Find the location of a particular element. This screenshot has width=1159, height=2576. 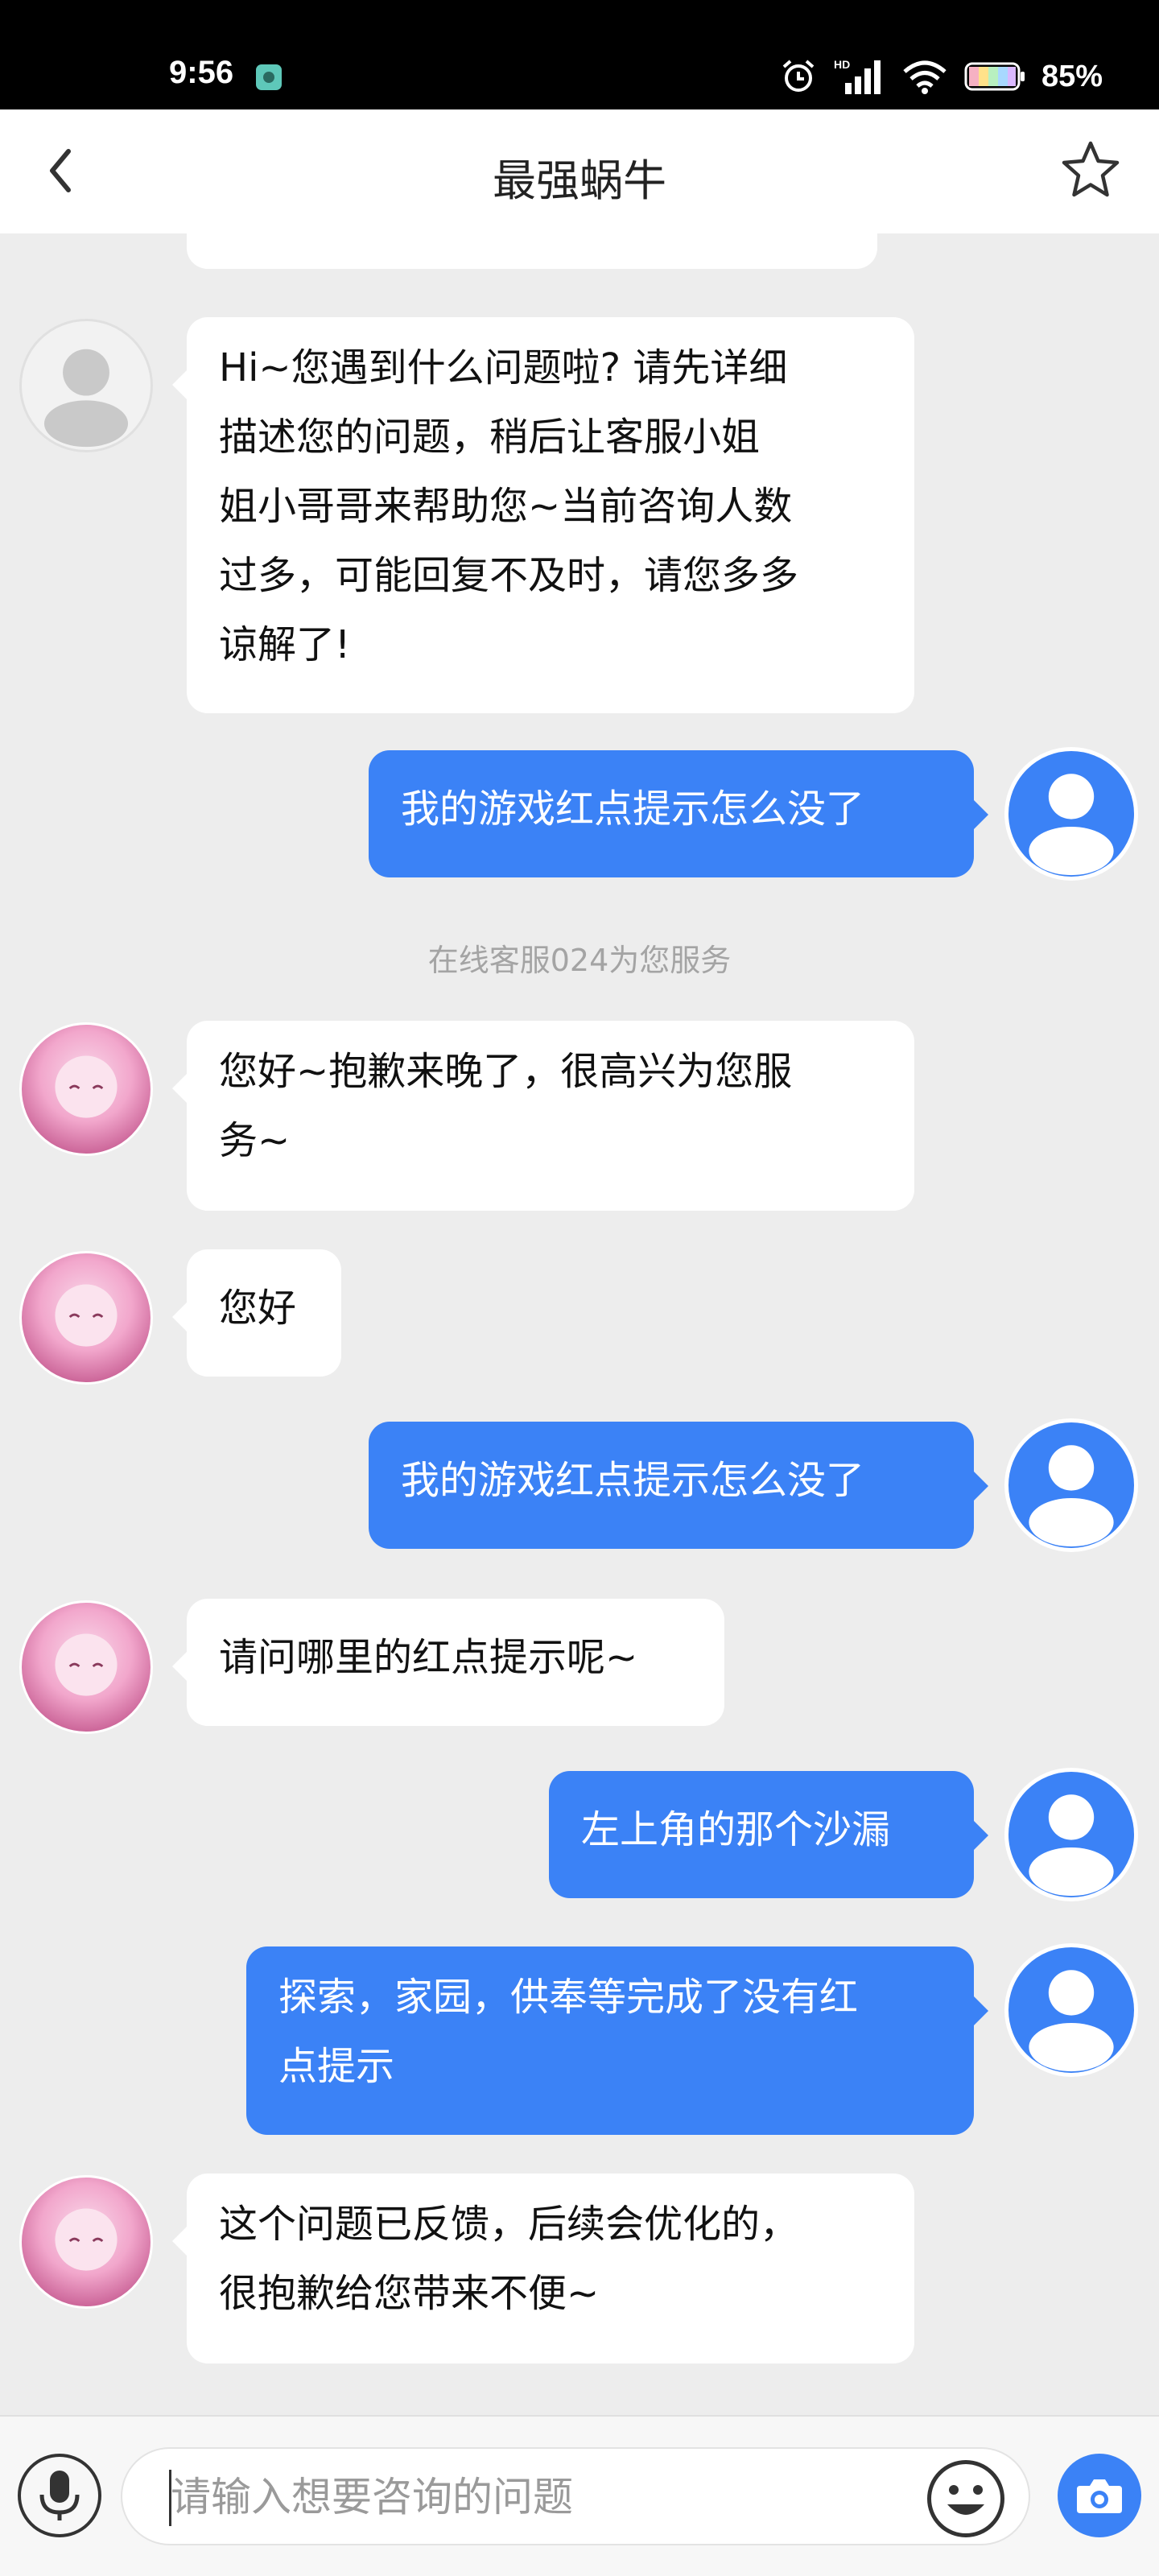

input-bar is located at coordinates (579, 2495).